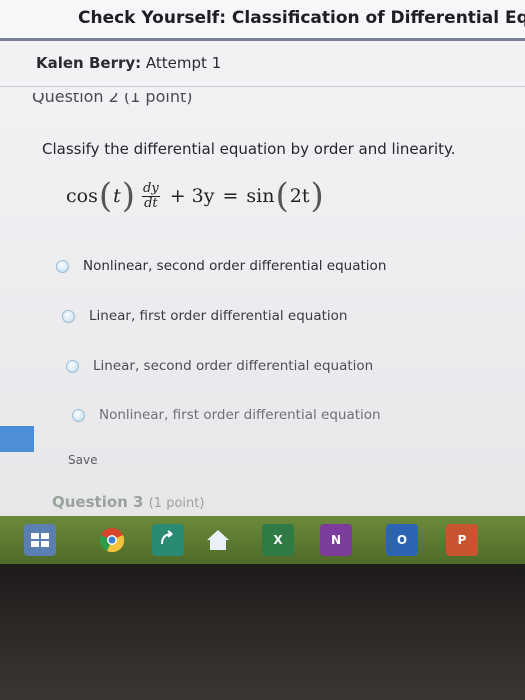 The height and width of the screenshot is (700, 525). I want to click on differential-equation: cos ( t ) dy dt + 3y = sin ( 2t ), so click(195, 196).